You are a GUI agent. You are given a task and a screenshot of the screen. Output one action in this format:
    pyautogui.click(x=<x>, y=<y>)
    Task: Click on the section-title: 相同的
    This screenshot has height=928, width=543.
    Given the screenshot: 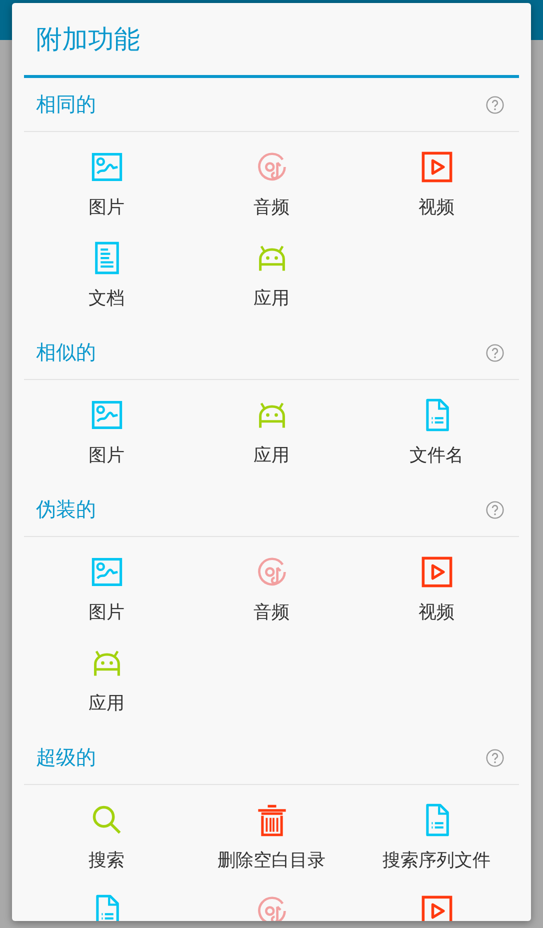 What is the action you would take?
    pyautogui.click(x=66, y=104)
    